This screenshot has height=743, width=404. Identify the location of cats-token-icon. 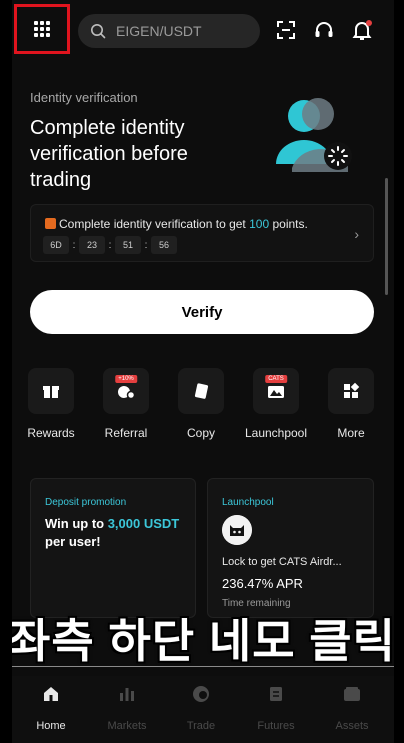
(237, 530).